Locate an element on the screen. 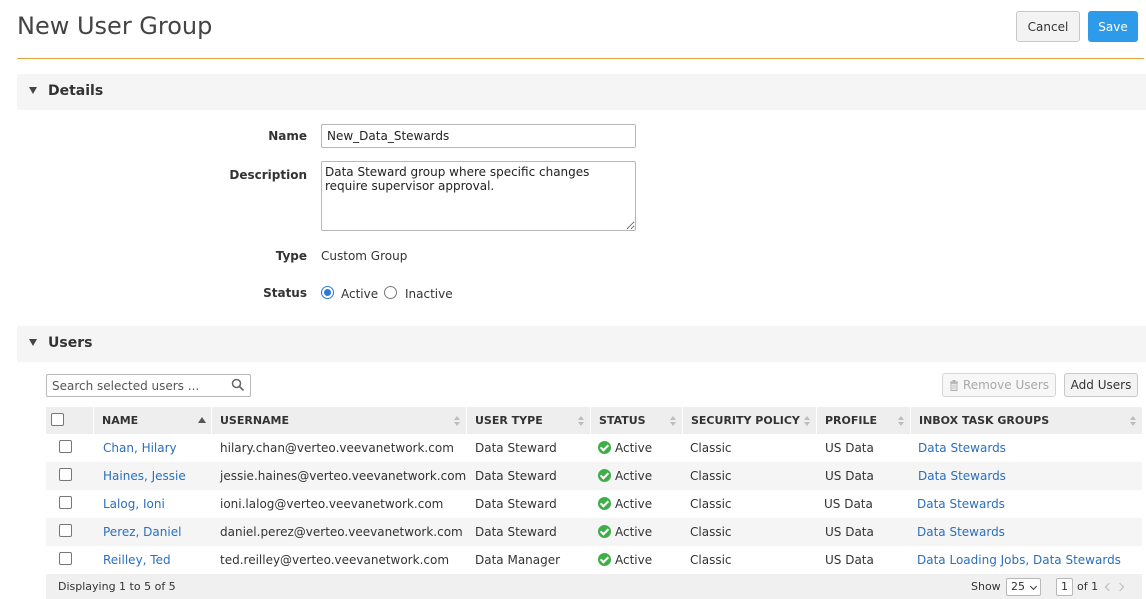  username-cell: ted.reilley@verteo.veevanetwork.com is located at coordinates (335, 560).